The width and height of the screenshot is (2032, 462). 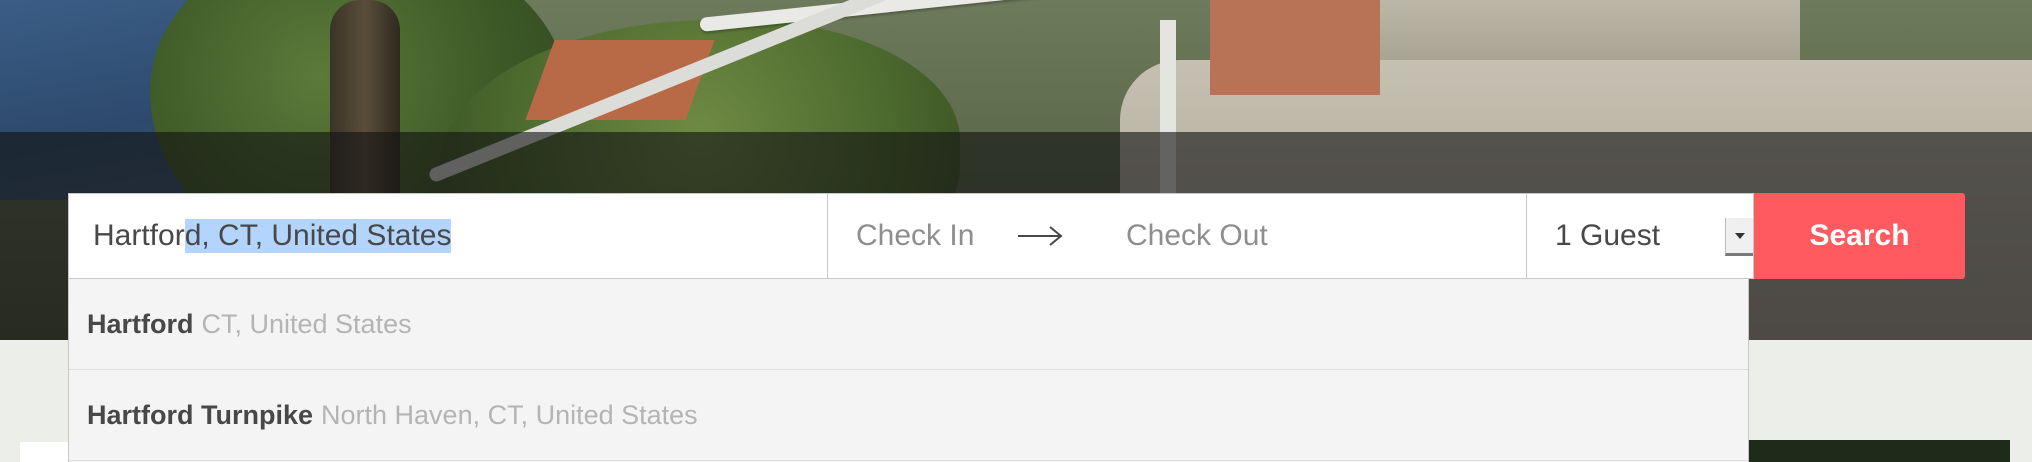 I want to click on roof-tiles, so click(x=1295, y=47).